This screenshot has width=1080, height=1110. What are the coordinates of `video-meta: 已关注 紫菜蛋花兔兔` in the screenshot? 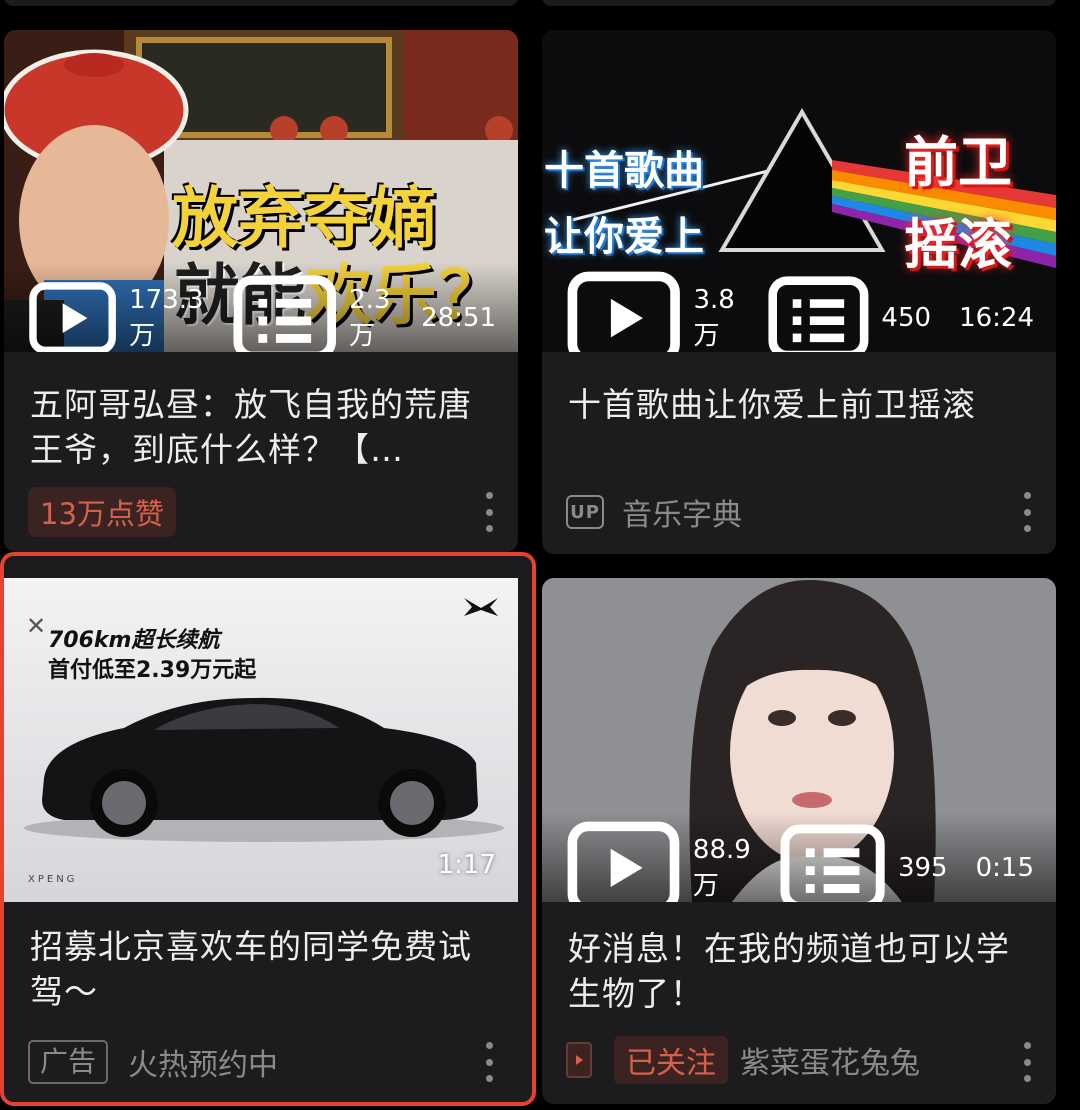 It's located at (801, 1060).